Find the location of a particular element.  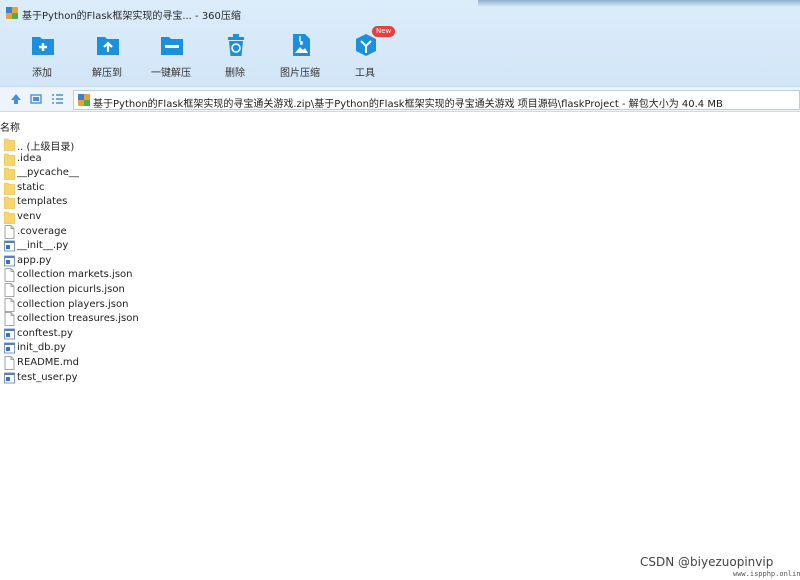

extract-to-label: 解压到 is located at coordinates (107, 73).